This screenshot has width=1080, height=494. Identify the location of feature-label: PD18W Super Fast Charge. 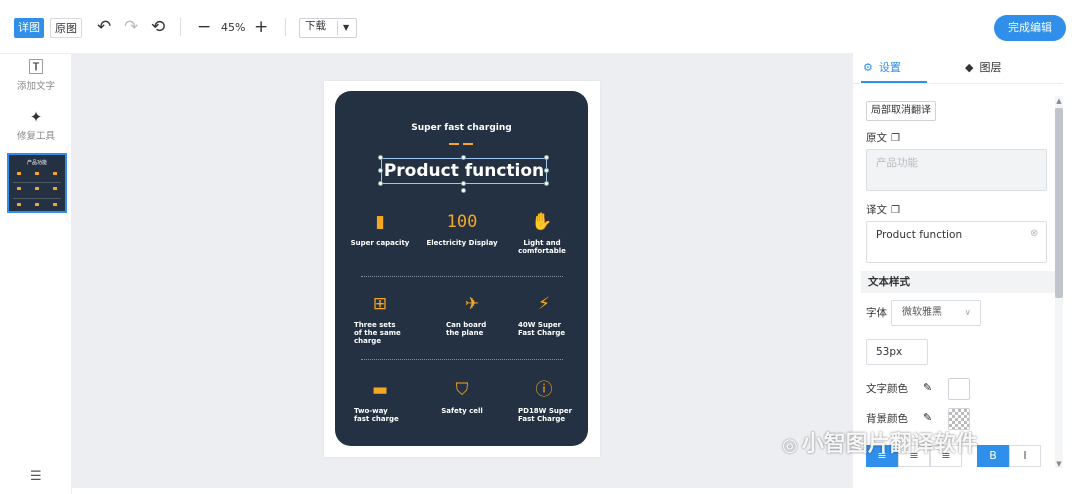
(545, 415).